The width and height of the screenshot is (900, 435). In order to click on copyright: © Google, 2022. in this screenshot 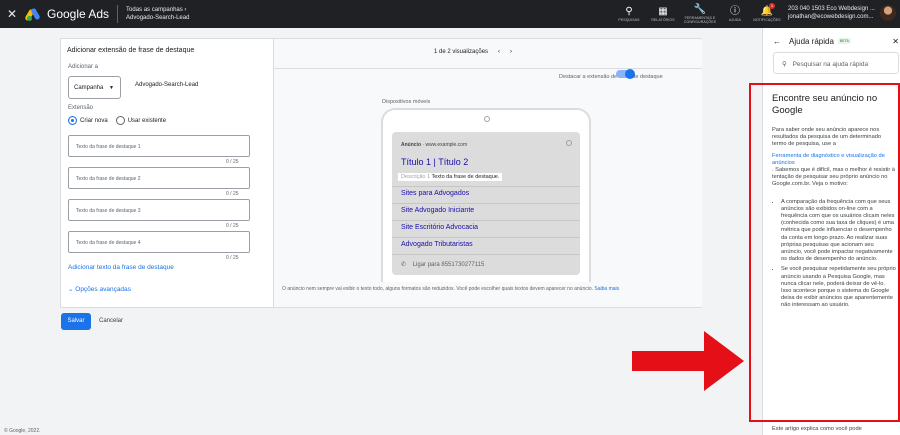, I will do `click(22, 431)`.